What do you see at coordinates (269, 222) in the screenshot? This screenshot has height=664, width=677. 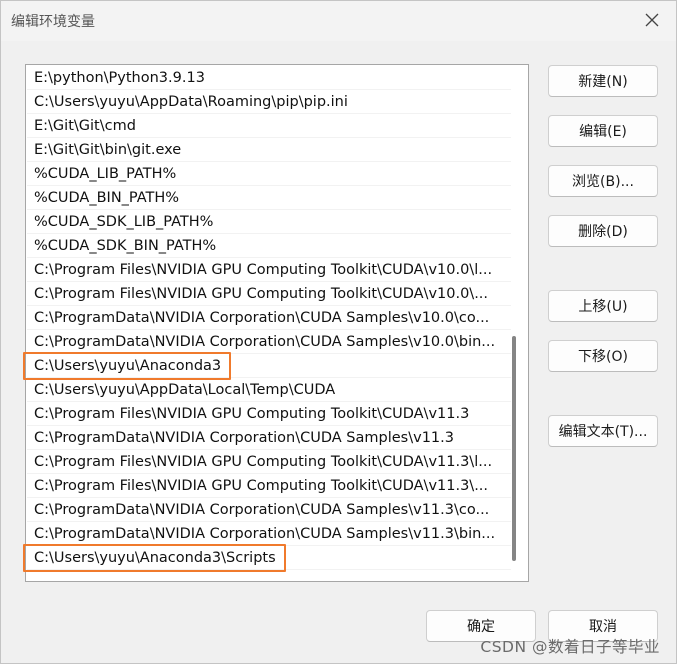 I see `list-item: %CUDA_SDK_LIB_PATH%` at bounding box center [269, 222].